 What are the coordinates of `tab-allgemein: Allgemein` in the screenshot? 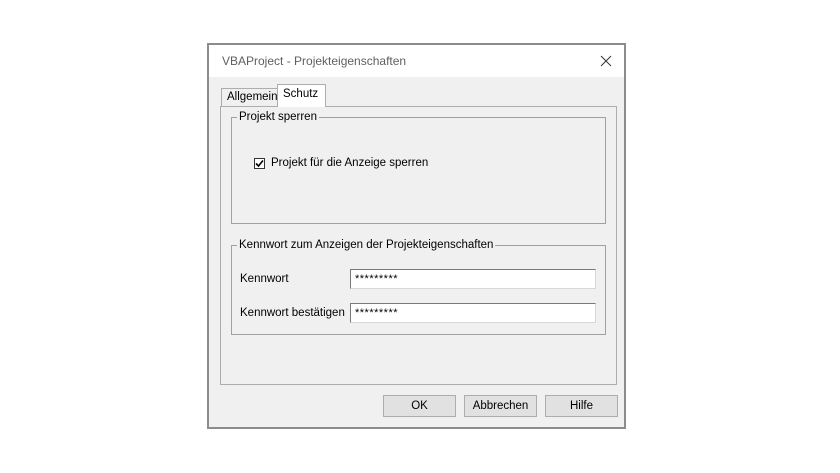 It's located at (249, 97).